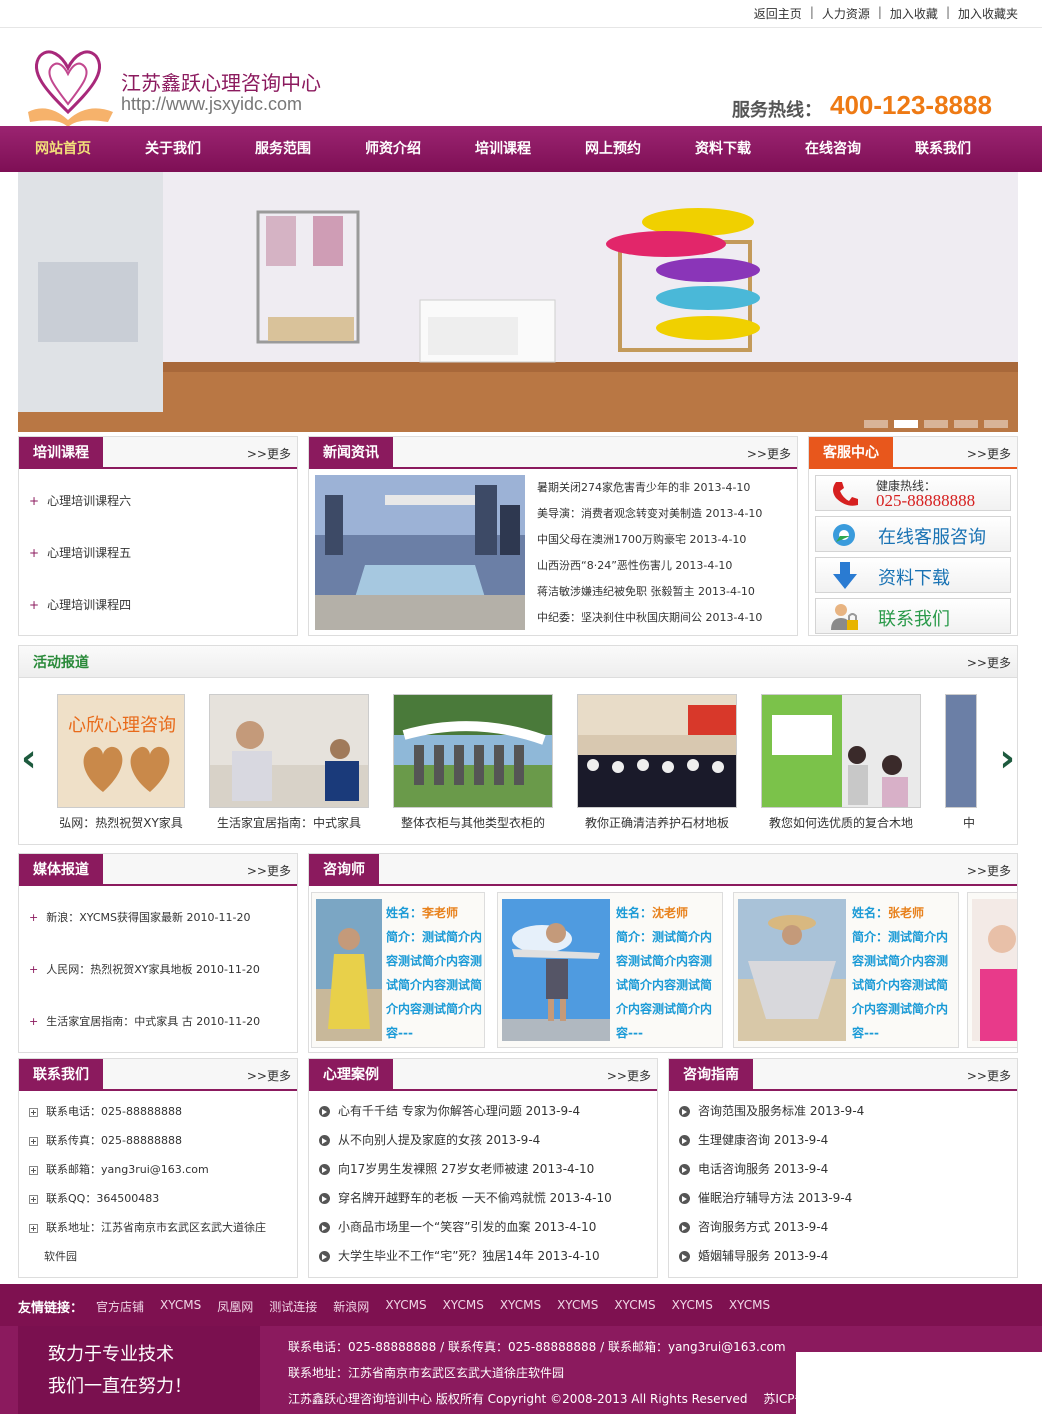 Image resolution: width=1042 pixels, height=1414 pixels. What do you see at coordinates (293, 1306) in the screenshot?
I see `friend-link: 测试连接` at bounding box center [293, 1306].